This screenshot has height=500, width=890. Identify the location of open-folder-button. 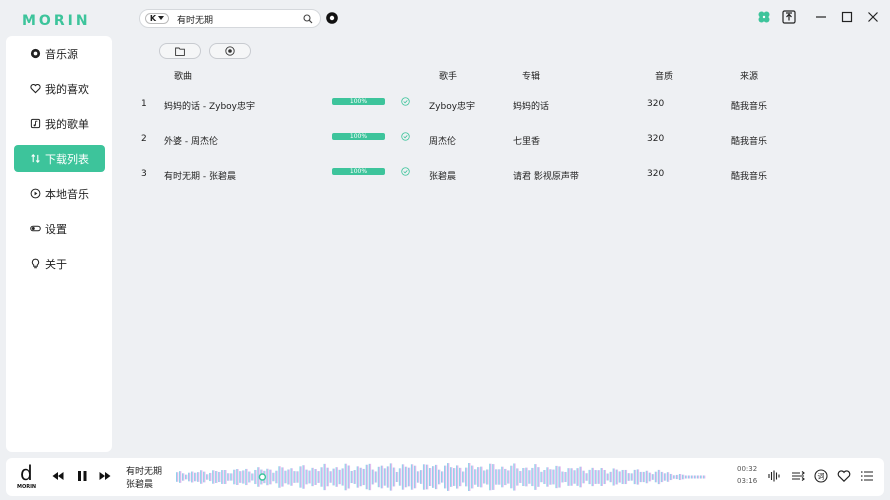
(180, 51).